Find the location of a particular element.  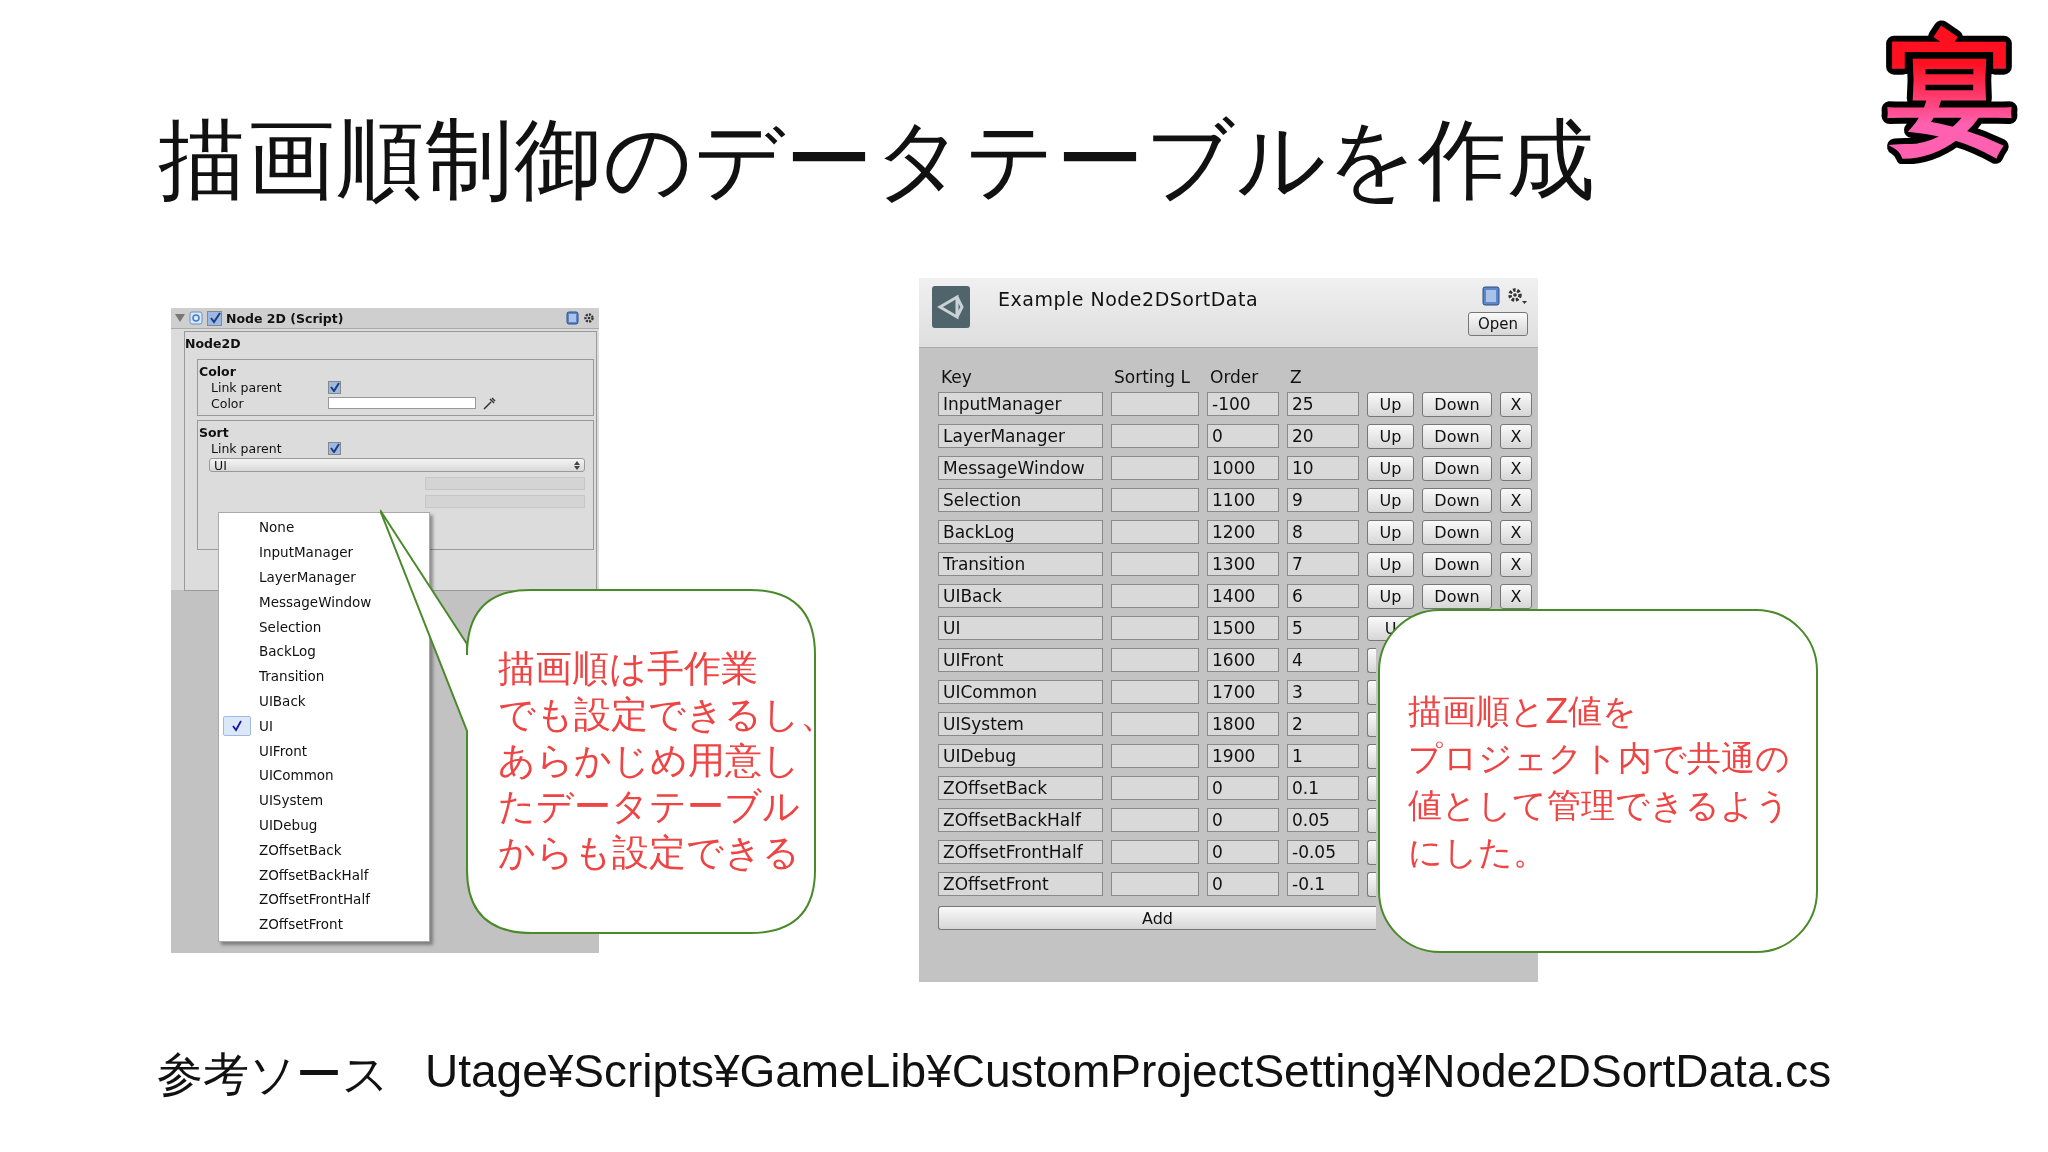

key-field: Selection is located at coordinates (1020, 500).